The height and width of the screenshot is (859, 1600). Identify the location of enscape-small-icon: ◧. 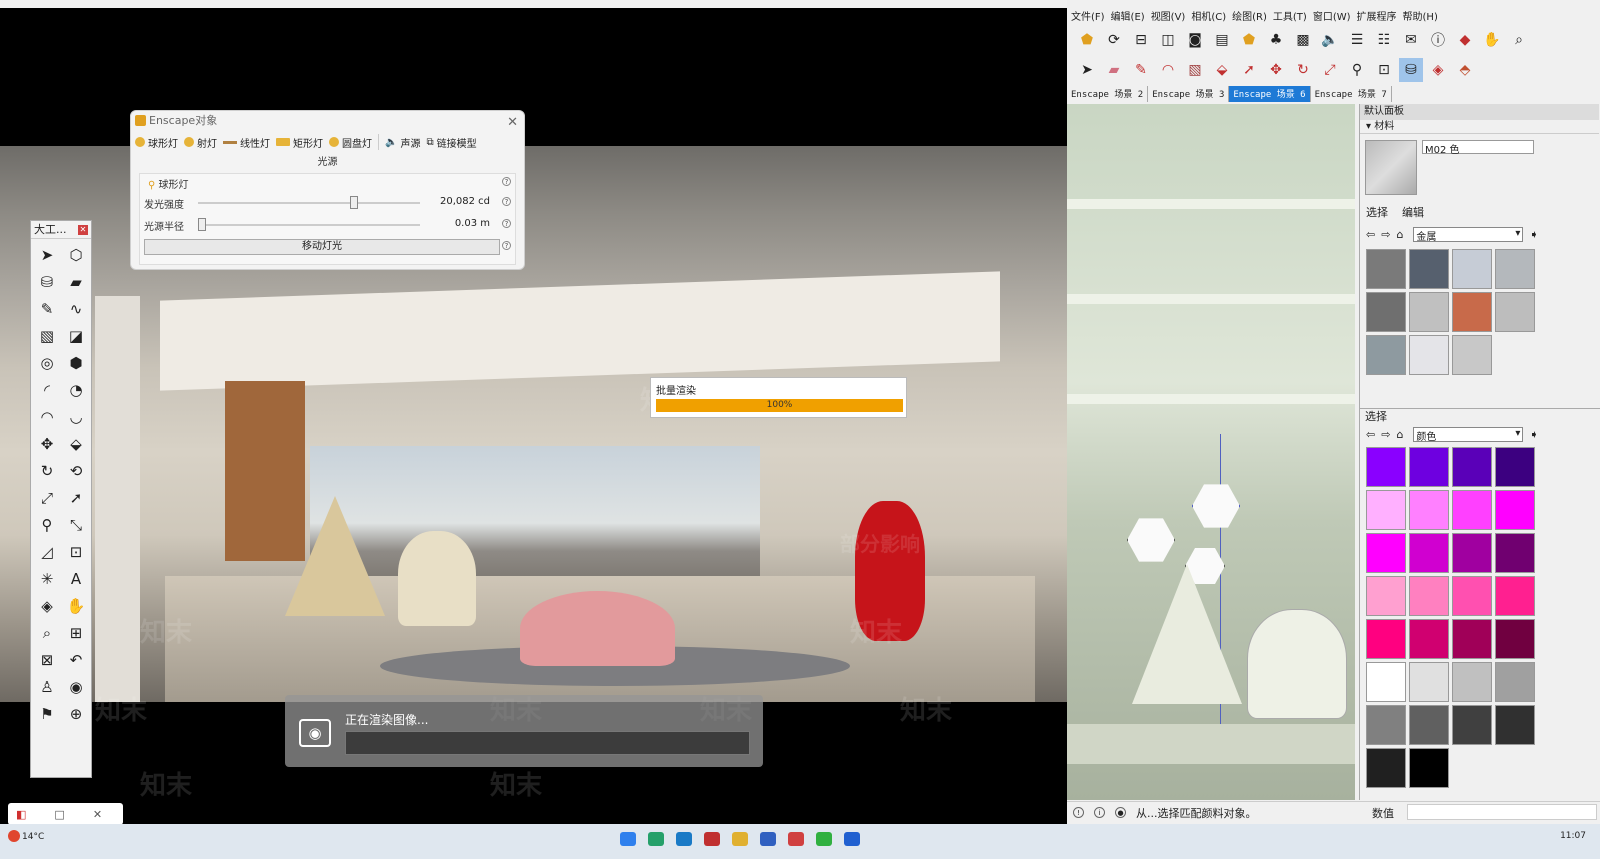
(21, 814).